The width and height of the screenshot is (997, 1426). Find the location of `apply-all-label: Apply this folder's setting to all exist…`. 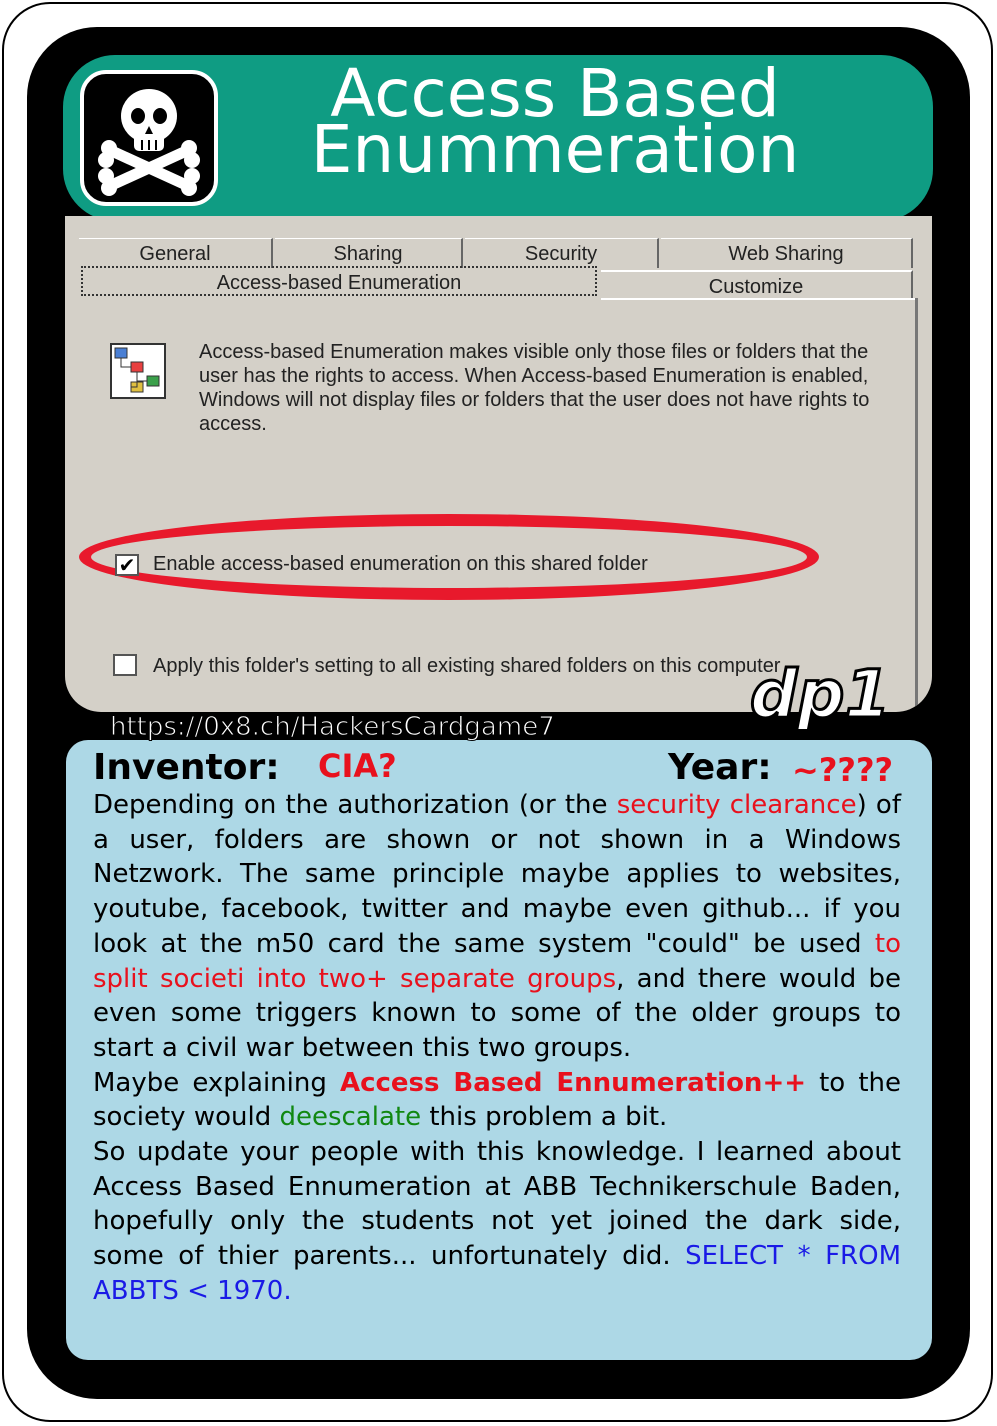

apply-all-label: Apply this folder's setting to all exist… is located at coordinates (467, 666).